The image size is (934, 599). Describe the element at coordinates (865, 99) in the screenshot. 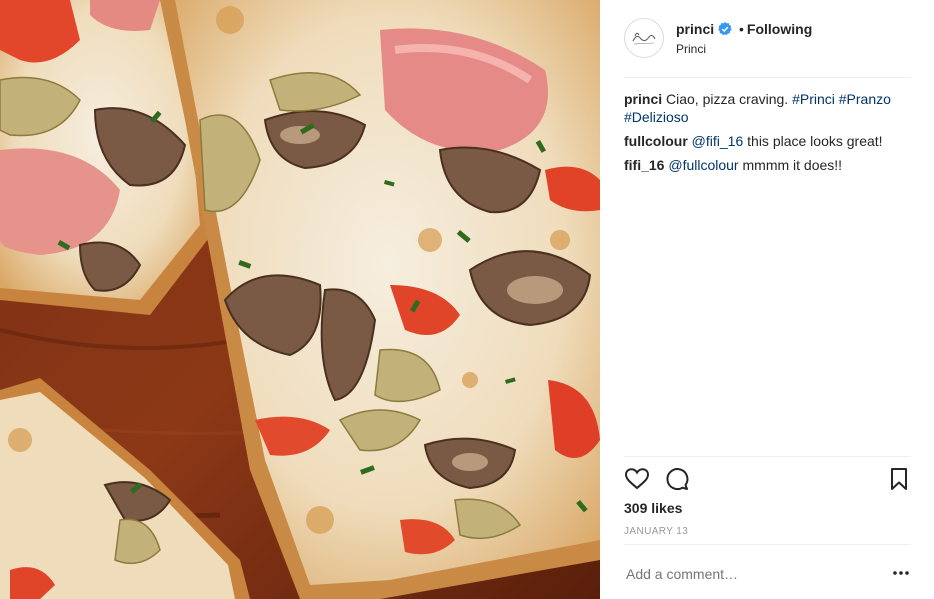

I see `hashtag-link: #Pranzo` at that location.